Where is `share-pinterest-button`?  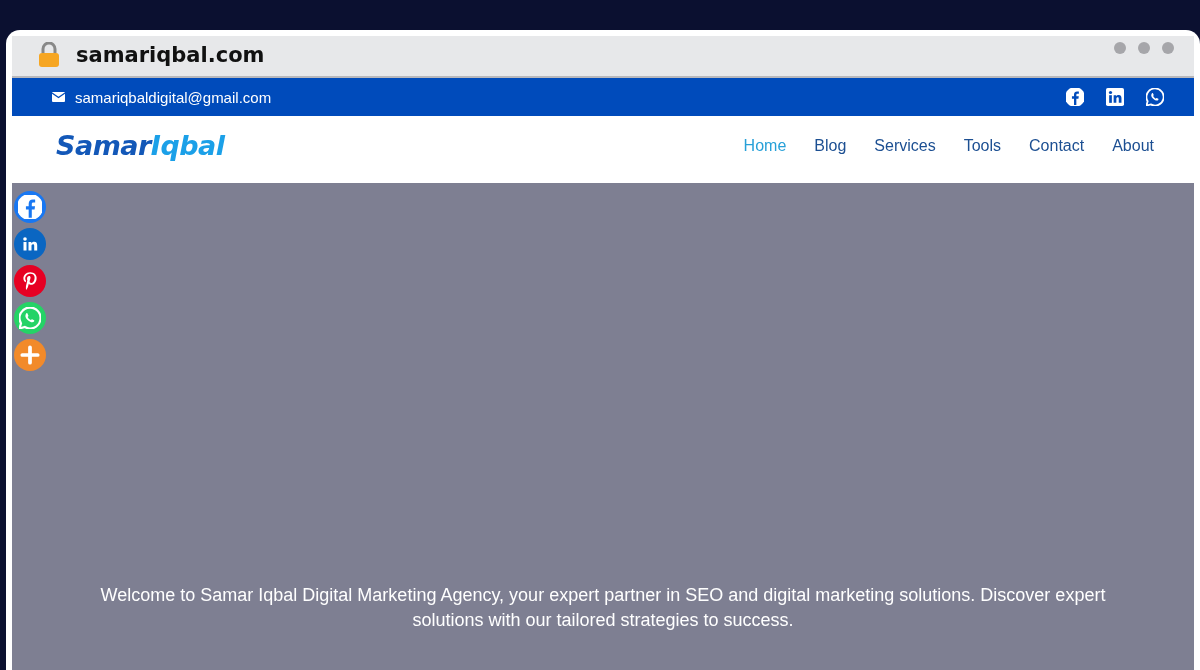 share-pinterest-button is located at coordinates (30, 281).